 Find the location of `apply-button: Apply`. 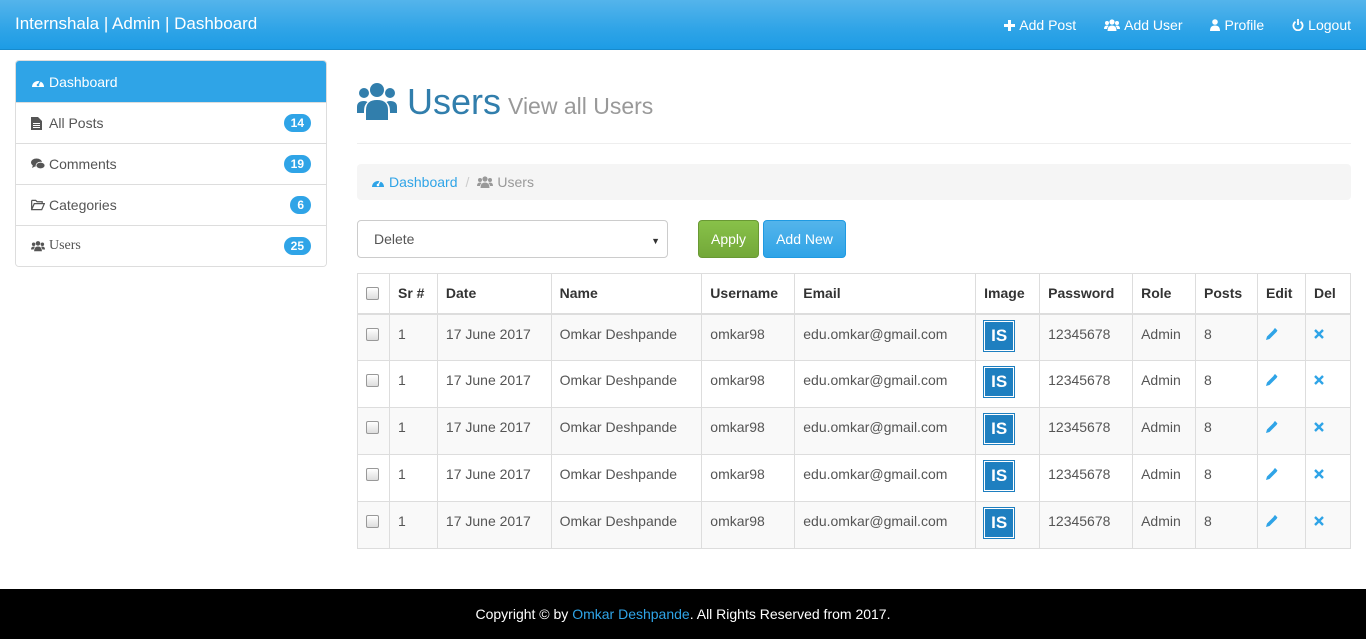

apply-button: Apply is located at coordinates (728, 239).